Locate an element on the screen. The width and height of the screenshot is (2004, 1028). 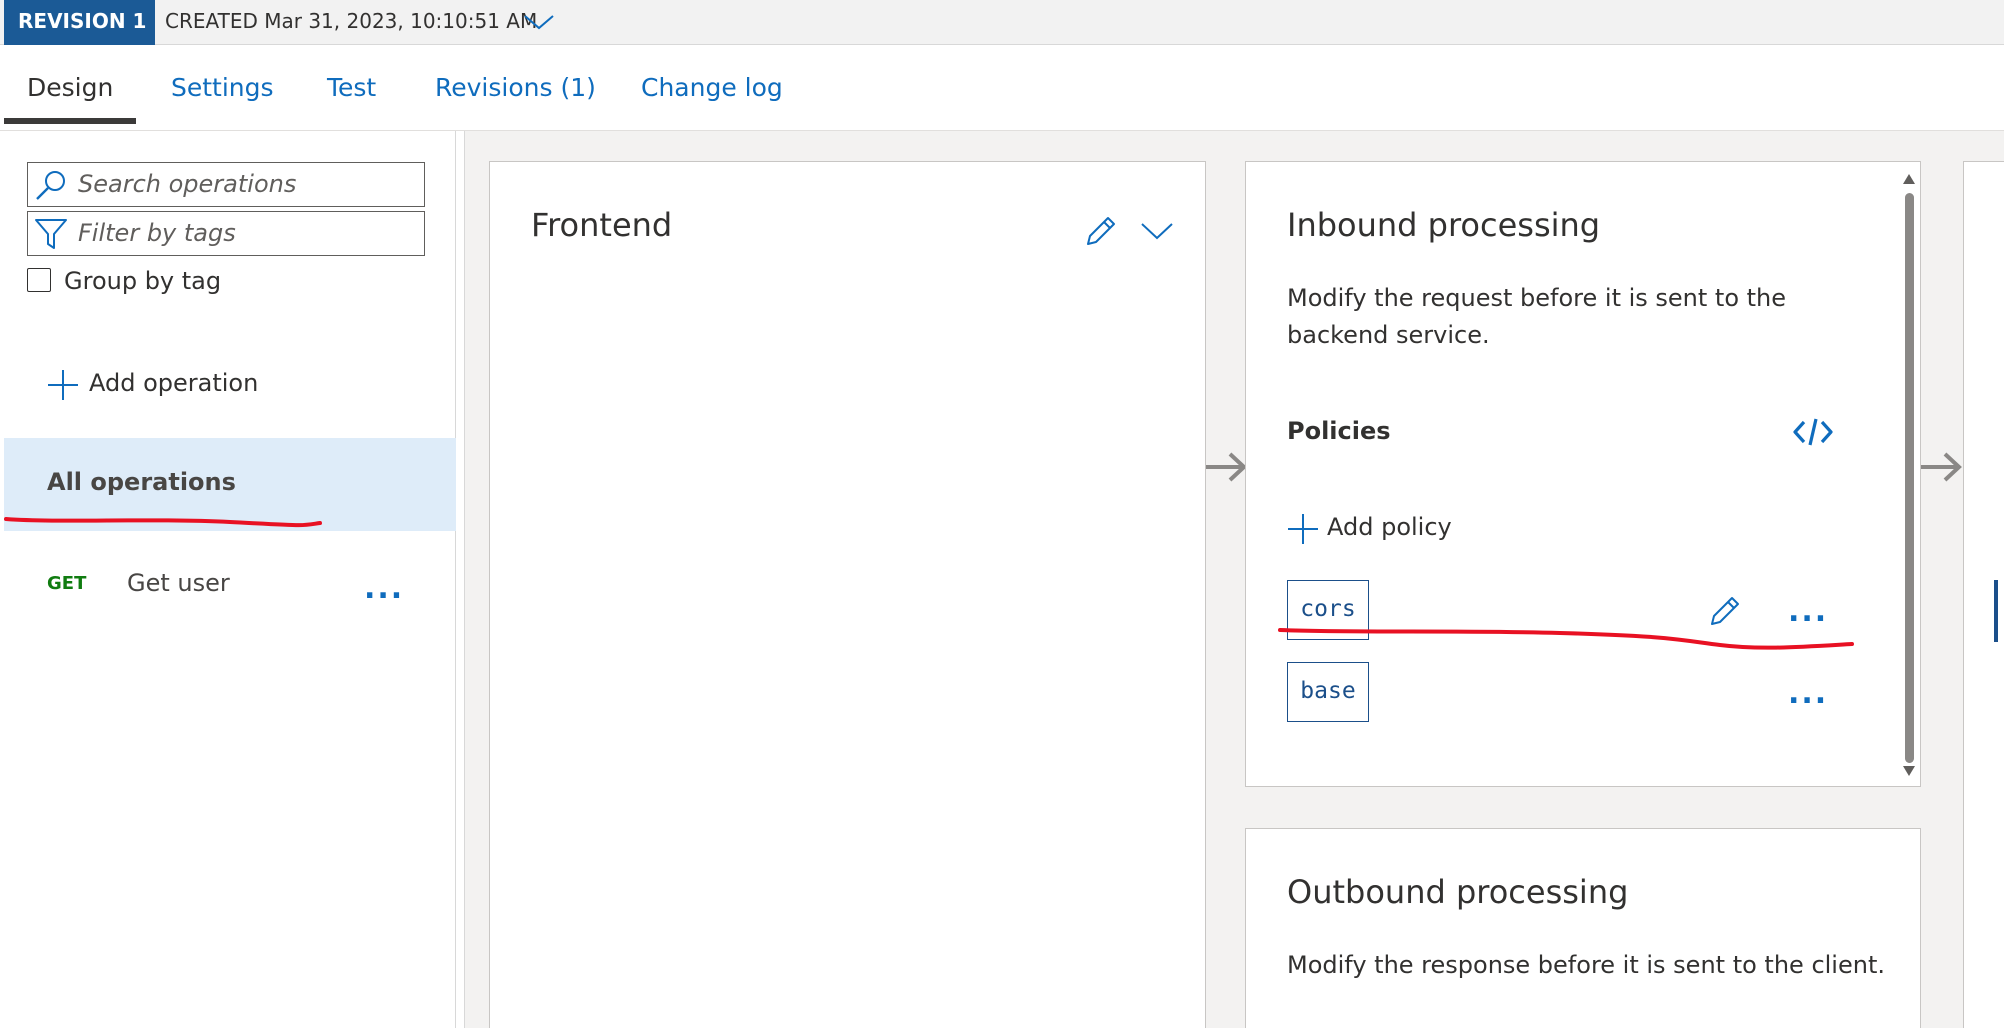
policy-base: base is located at coordinates (1328, 692).